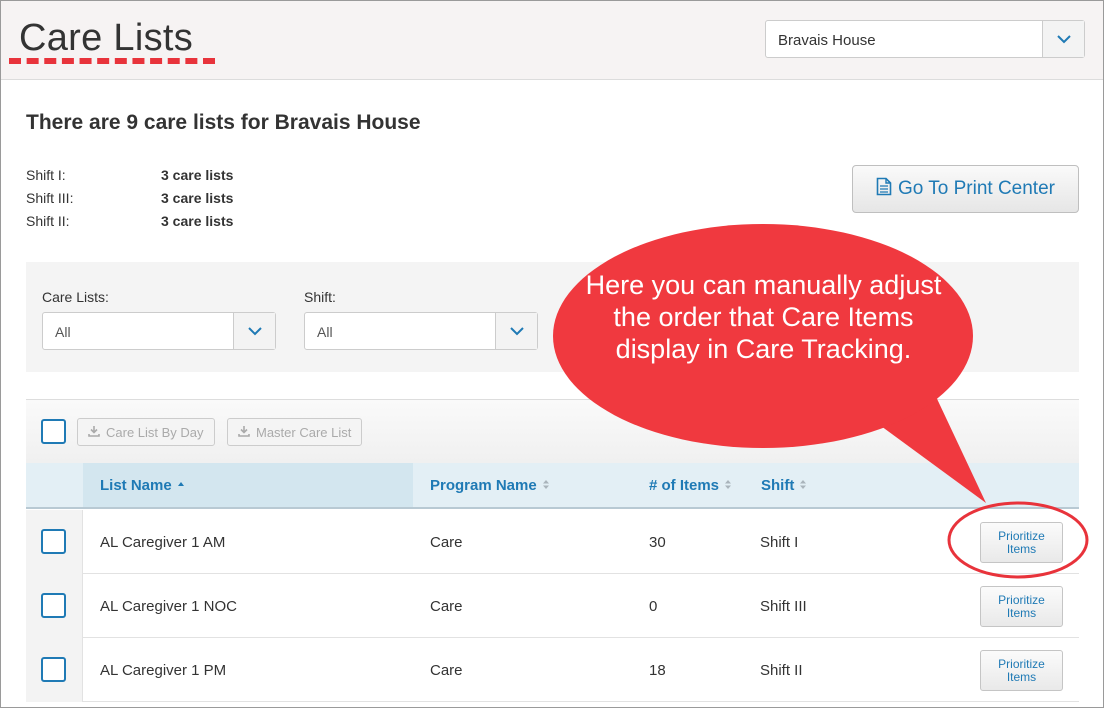 This screenshot has width=1104, height=708. I want to click on table-toolbar: Care List By Day Master Care List, so click(552, 431).